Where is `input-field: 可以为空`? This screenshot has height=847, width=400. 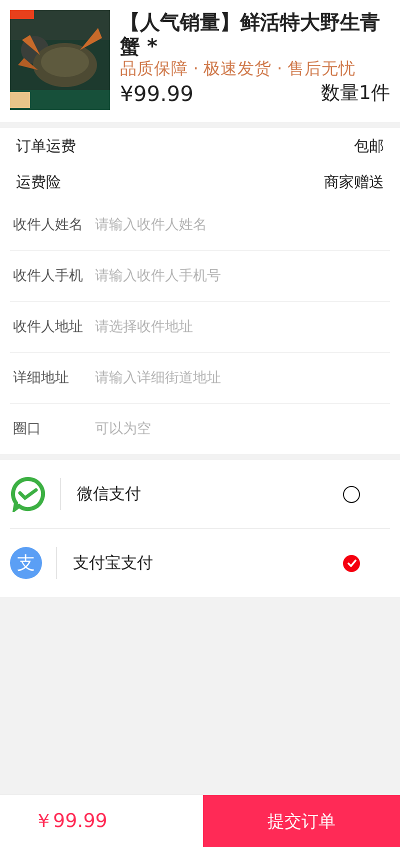 input-field: 可以为空 is located at coordinates (195, 429).